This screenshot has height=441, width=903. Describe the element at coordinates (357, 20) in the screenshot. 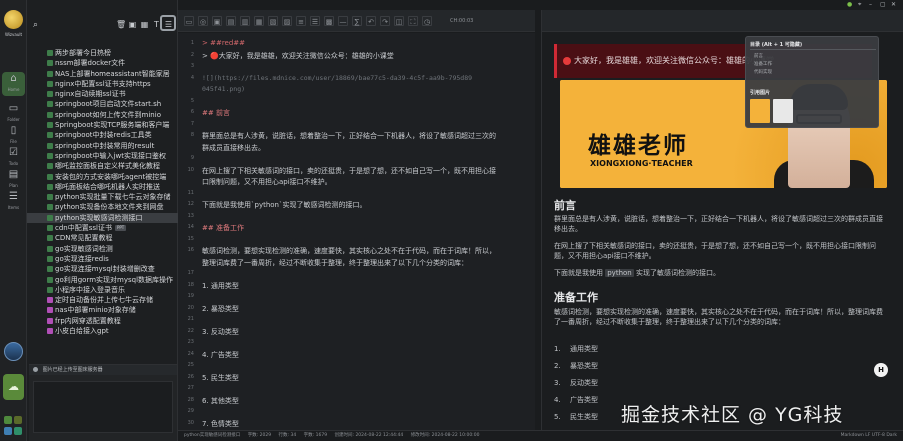

I see `math-icon: ∑` at that location.